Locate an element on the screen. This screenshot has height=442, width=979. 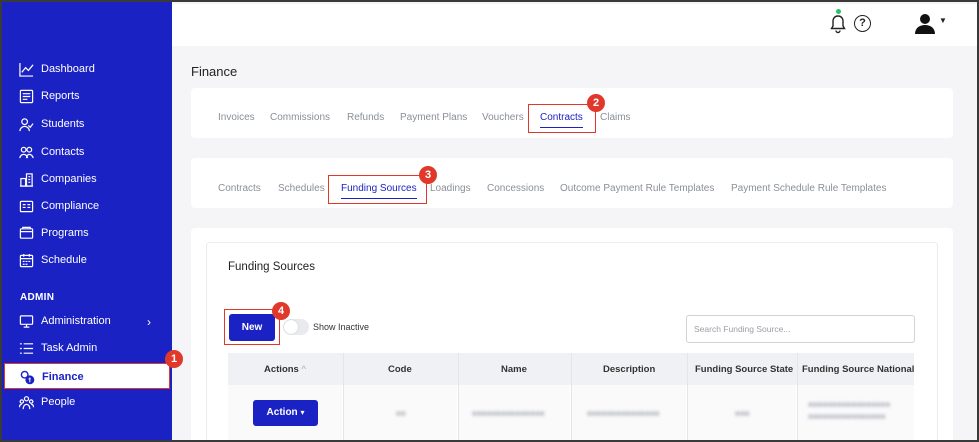
user-avatar-icon is located at coordinates (925, 23).